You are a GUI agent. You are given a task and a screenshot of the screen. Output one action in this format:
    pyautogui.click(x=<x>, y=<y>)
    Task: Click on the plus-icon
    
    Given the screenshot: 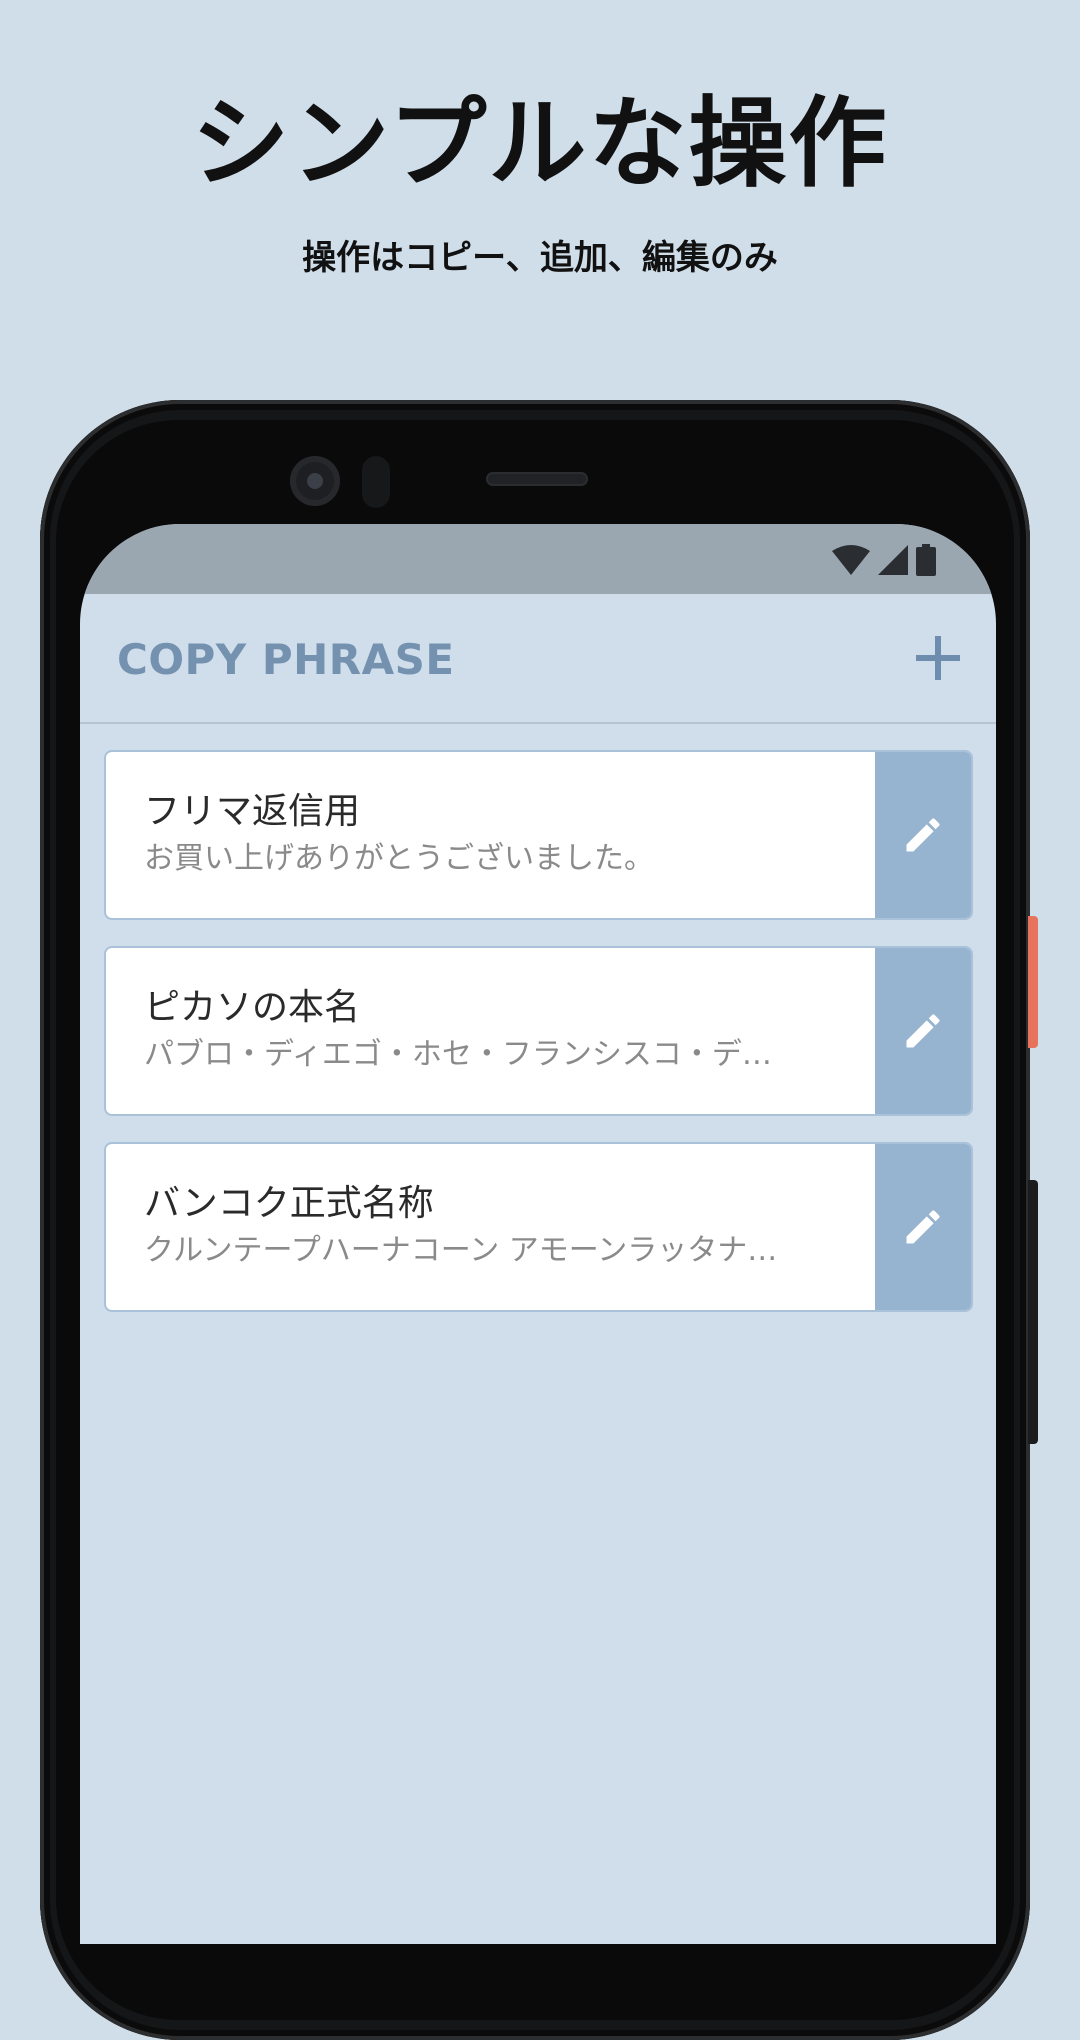 What is the action you would take?
    pyautogui.click(x=938, y=658)
    